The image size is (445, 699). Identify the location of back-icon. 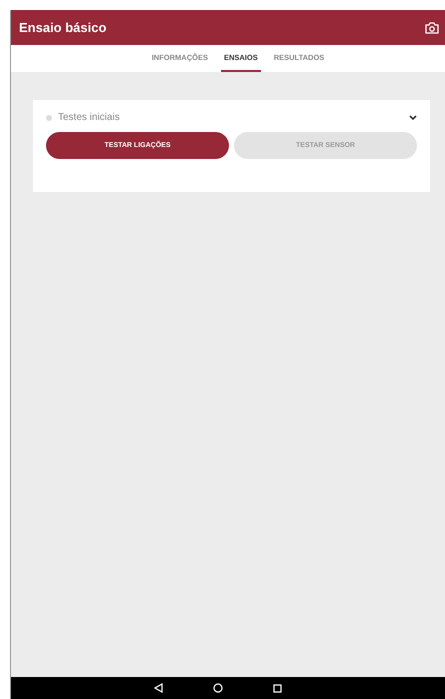
(158, 688).